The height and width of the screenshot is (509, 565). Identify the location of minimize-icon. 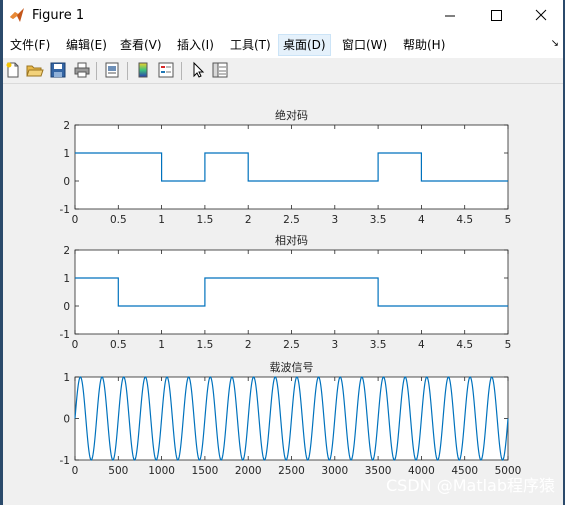
(450, 16).